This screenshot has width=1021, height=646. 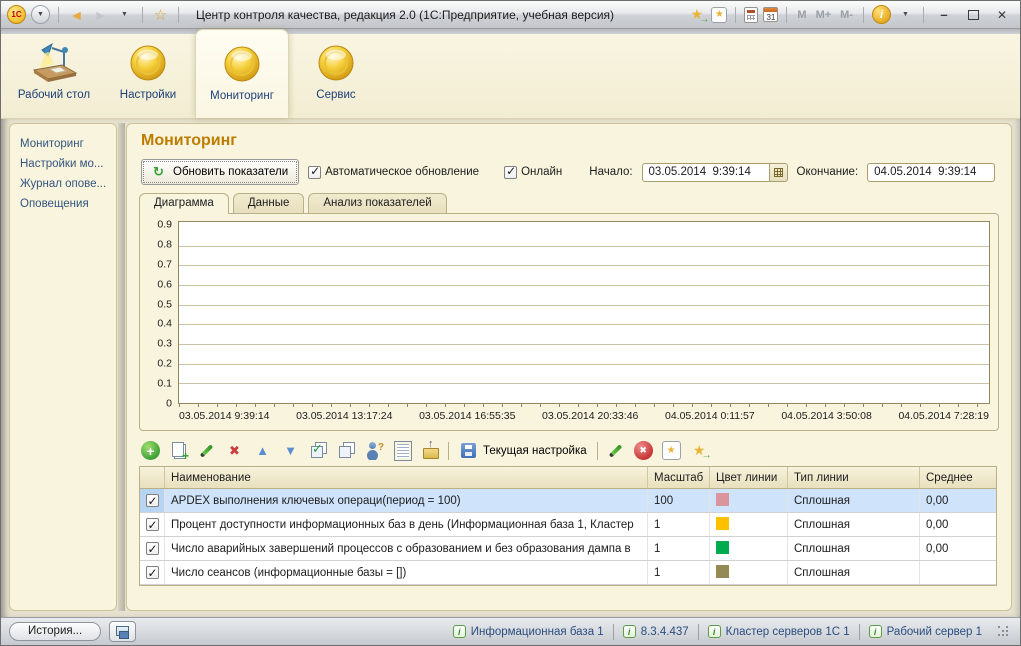 I want to click on edit-icon, so click(x=206, y=450).